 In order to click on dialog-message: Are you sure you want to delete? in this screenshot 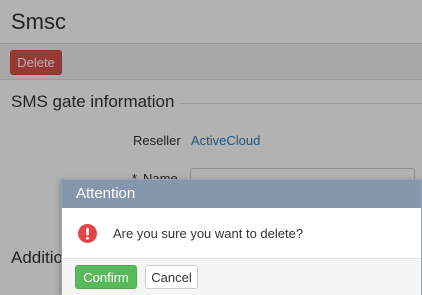, I will do `click(208, 233)`.